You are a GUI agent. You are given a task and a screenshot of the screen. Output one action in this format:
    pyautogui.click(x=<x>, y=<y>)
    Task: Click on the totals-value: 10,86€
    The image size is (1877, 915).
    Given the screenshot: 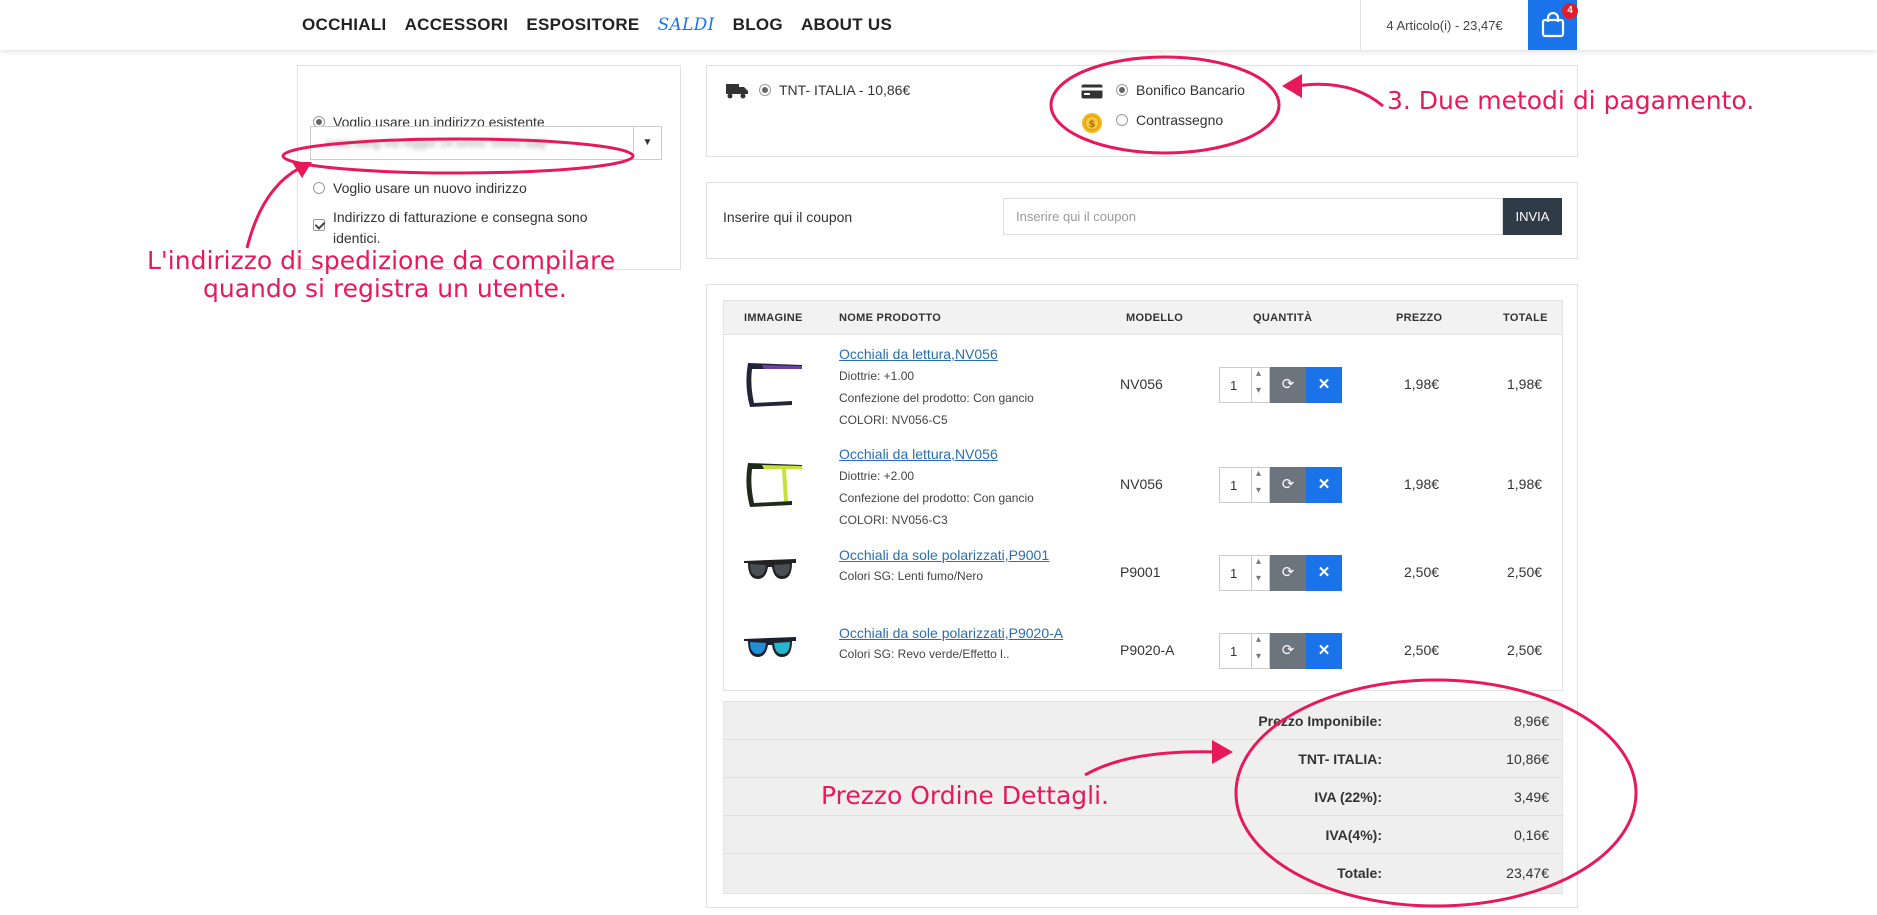 What is the action you would take?
    pyautogui.click(x=1527, y=759)
    